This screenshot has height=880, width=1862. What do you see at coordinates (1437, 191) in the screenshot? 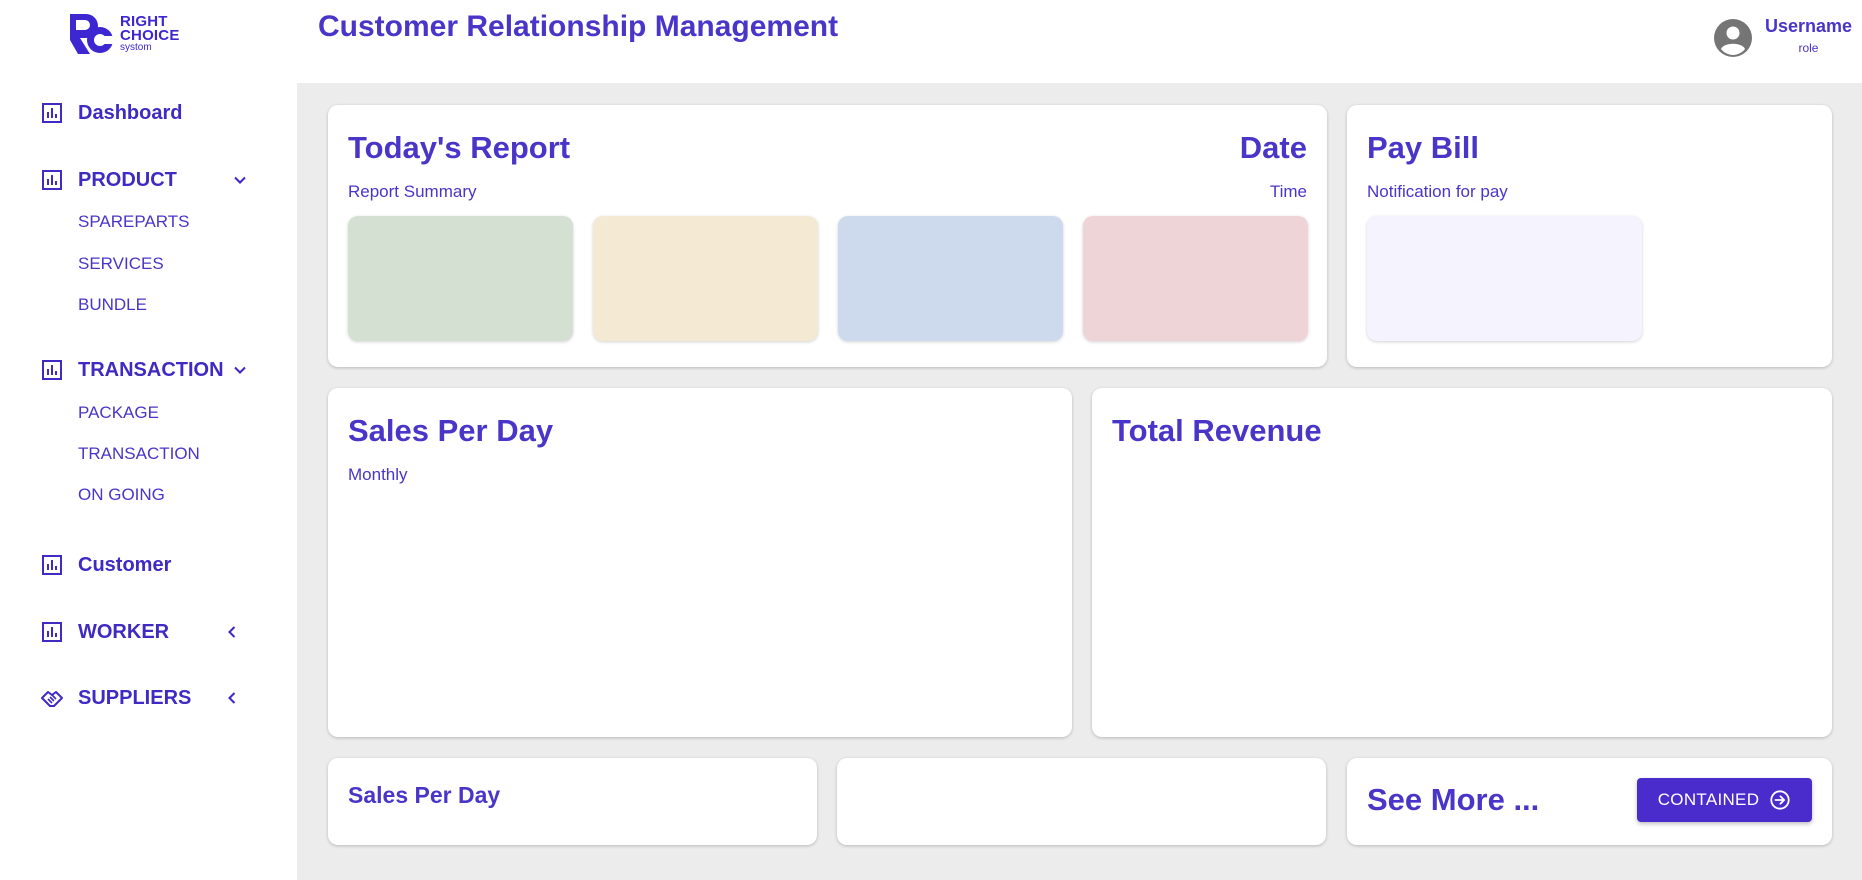
I see `card-subtitle: Notification for pay` at bounding box center [1437, 191].